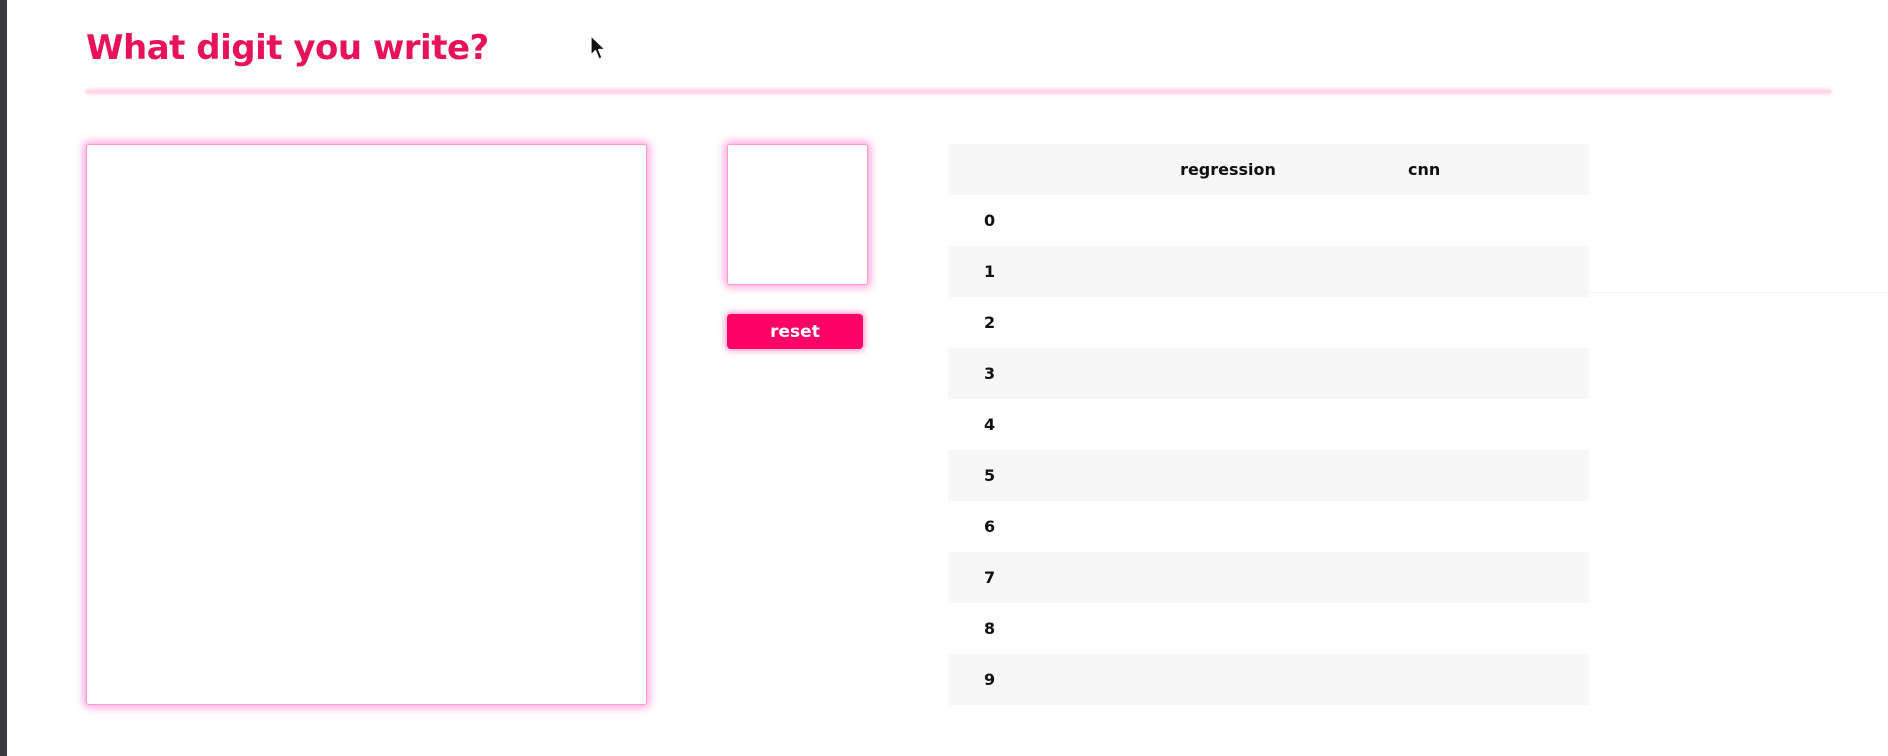 The image size is (1888, 756). I want to click on preview-canvas, so click(797, 214).